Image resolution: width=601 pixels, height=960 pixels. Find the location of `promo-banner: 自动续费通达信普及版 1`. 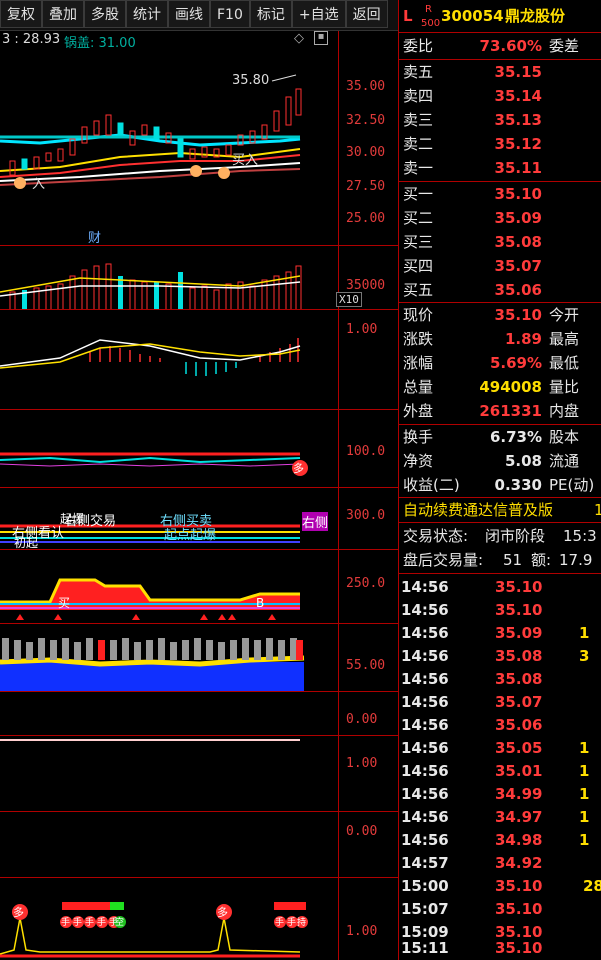

promo-banner: 自动续费通达信普及版 1 is located at coordinates (500, 510).